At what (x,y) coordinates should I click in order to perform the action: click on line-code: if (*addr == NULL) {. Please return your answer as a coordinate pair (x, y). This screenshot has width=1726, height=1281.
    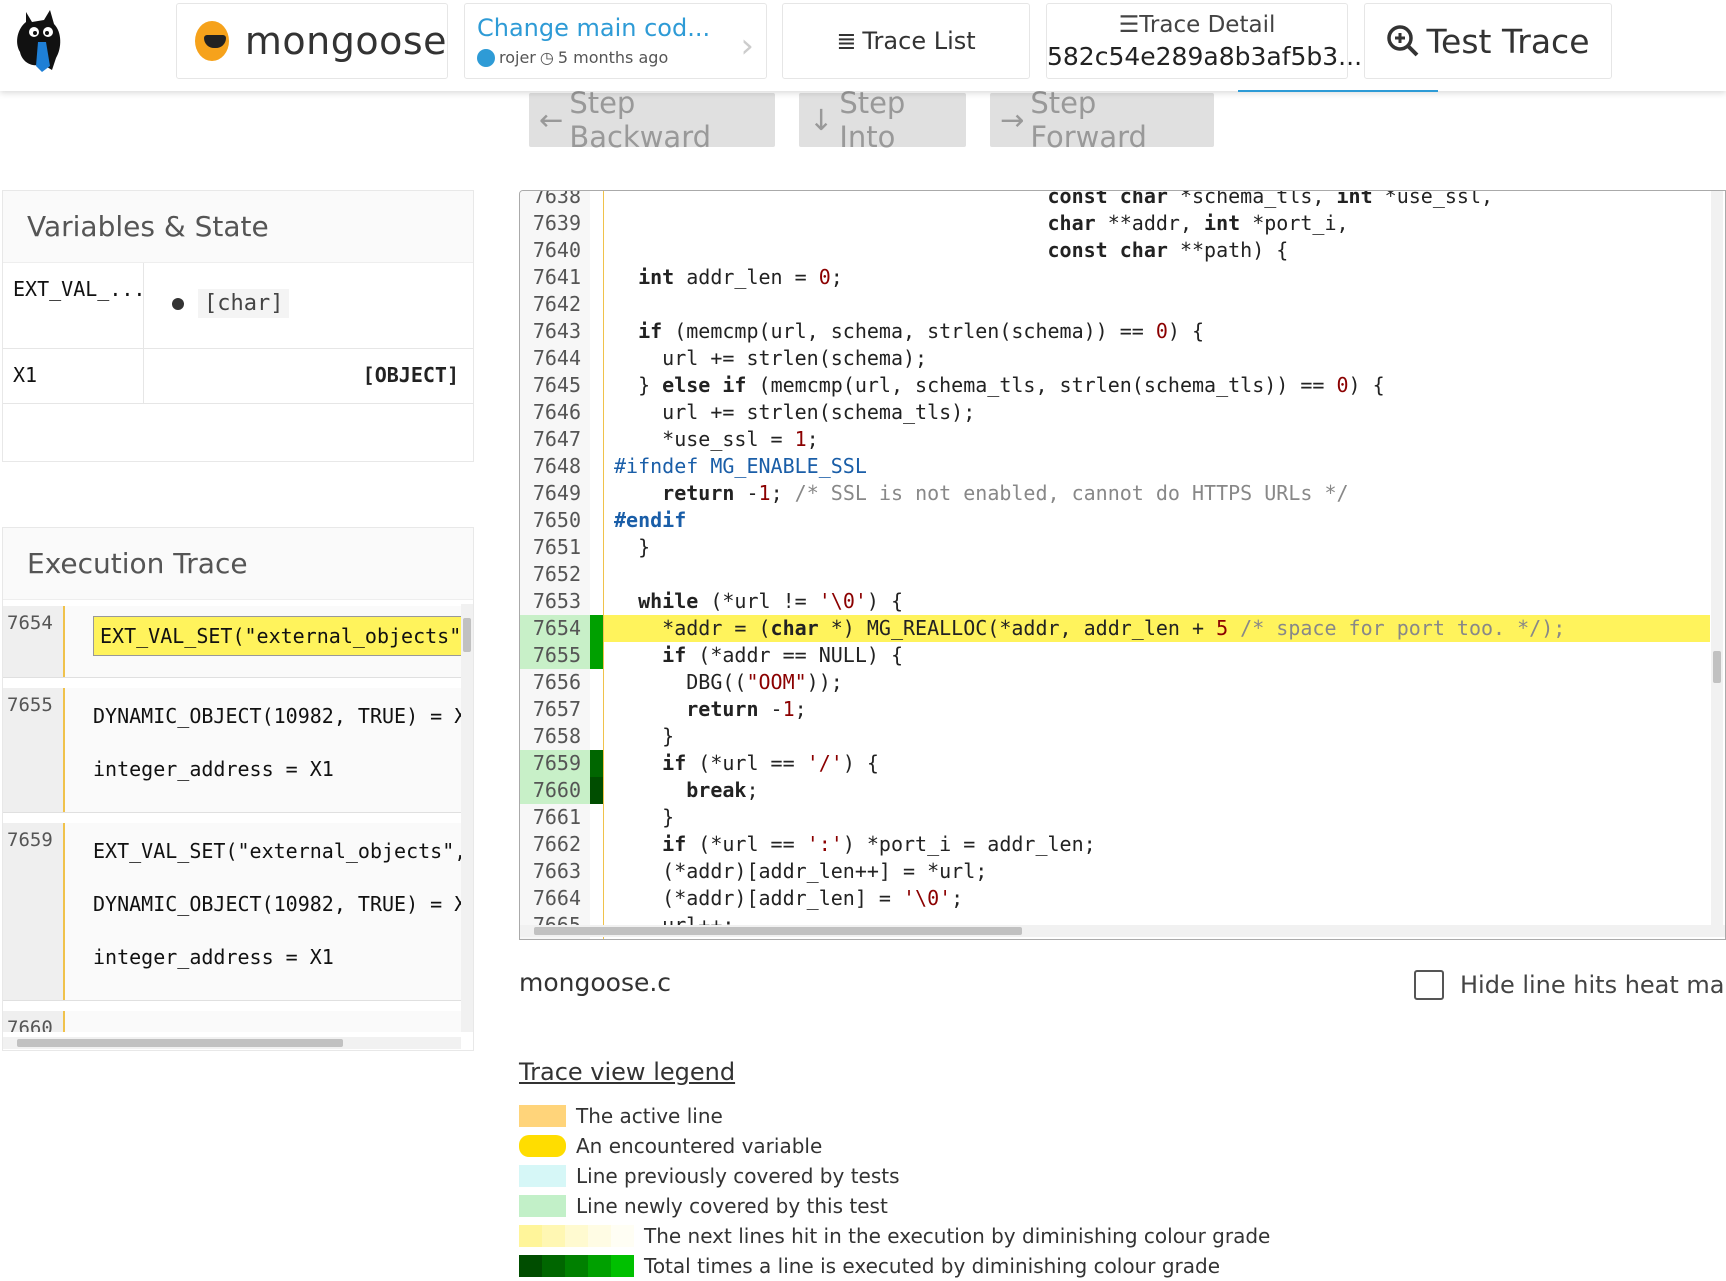
    Looking at the image, I should click on (783, 655).